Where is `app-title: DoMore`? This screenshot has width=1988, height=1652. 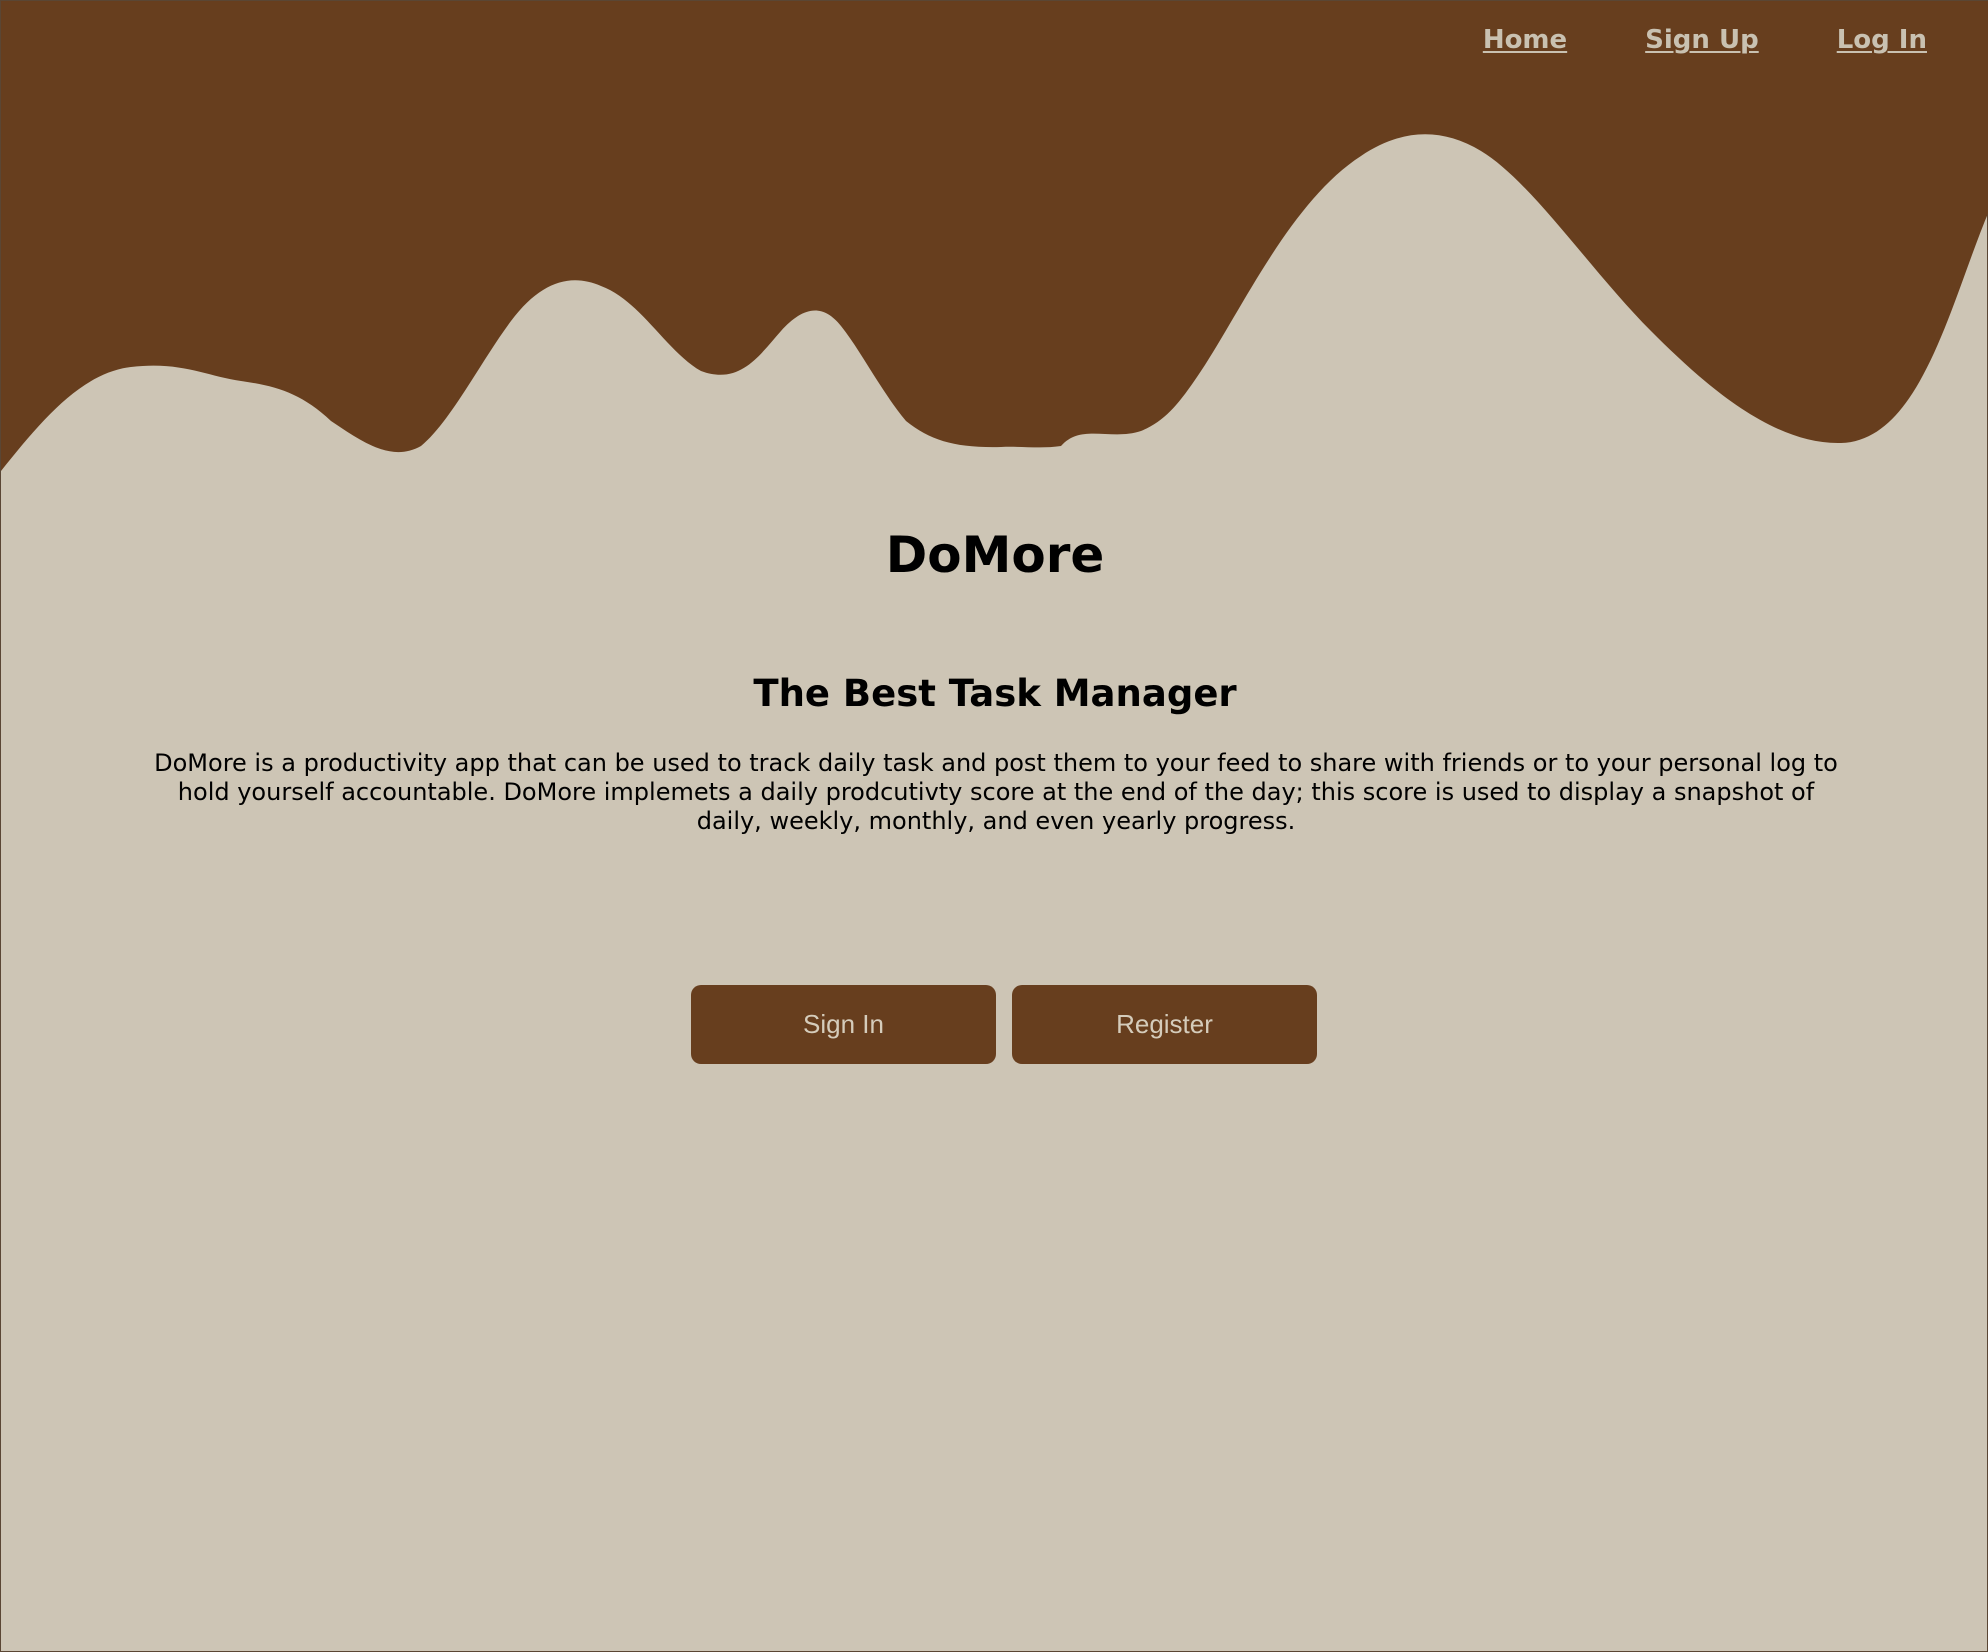
app-title: DoMore is located at coordinates (995, 555).